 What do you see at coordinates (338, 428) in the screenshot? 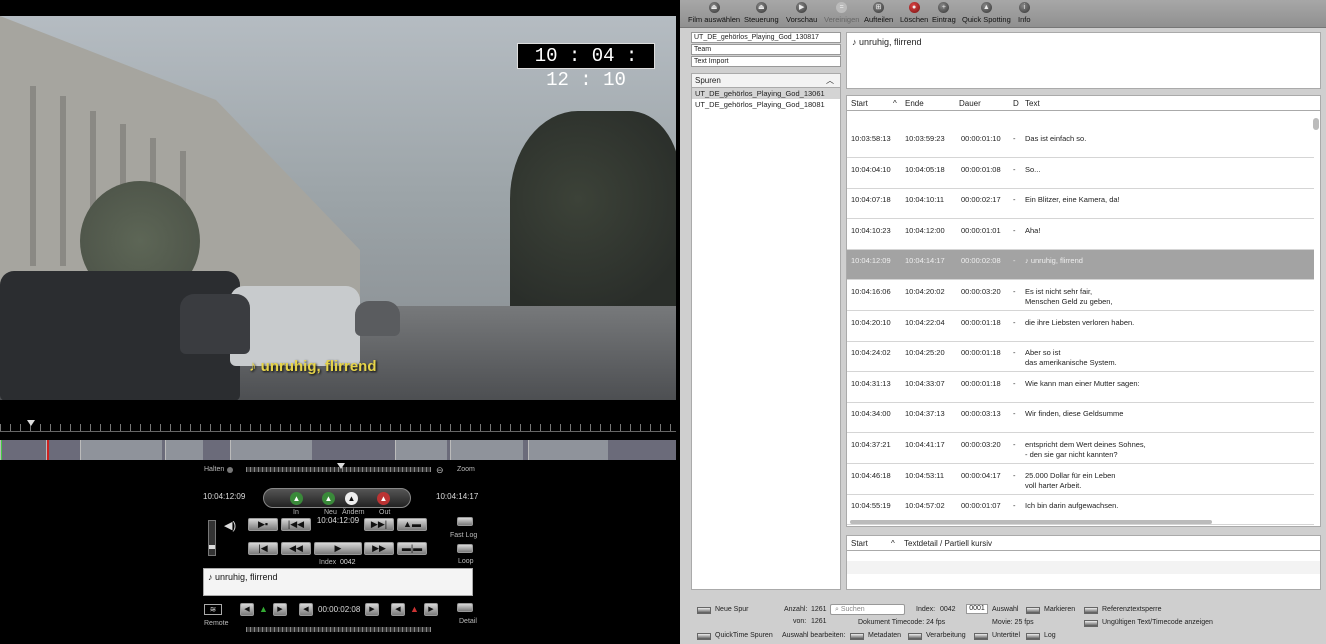
I see `timeline-ruler` at bounding box center [338, 428].